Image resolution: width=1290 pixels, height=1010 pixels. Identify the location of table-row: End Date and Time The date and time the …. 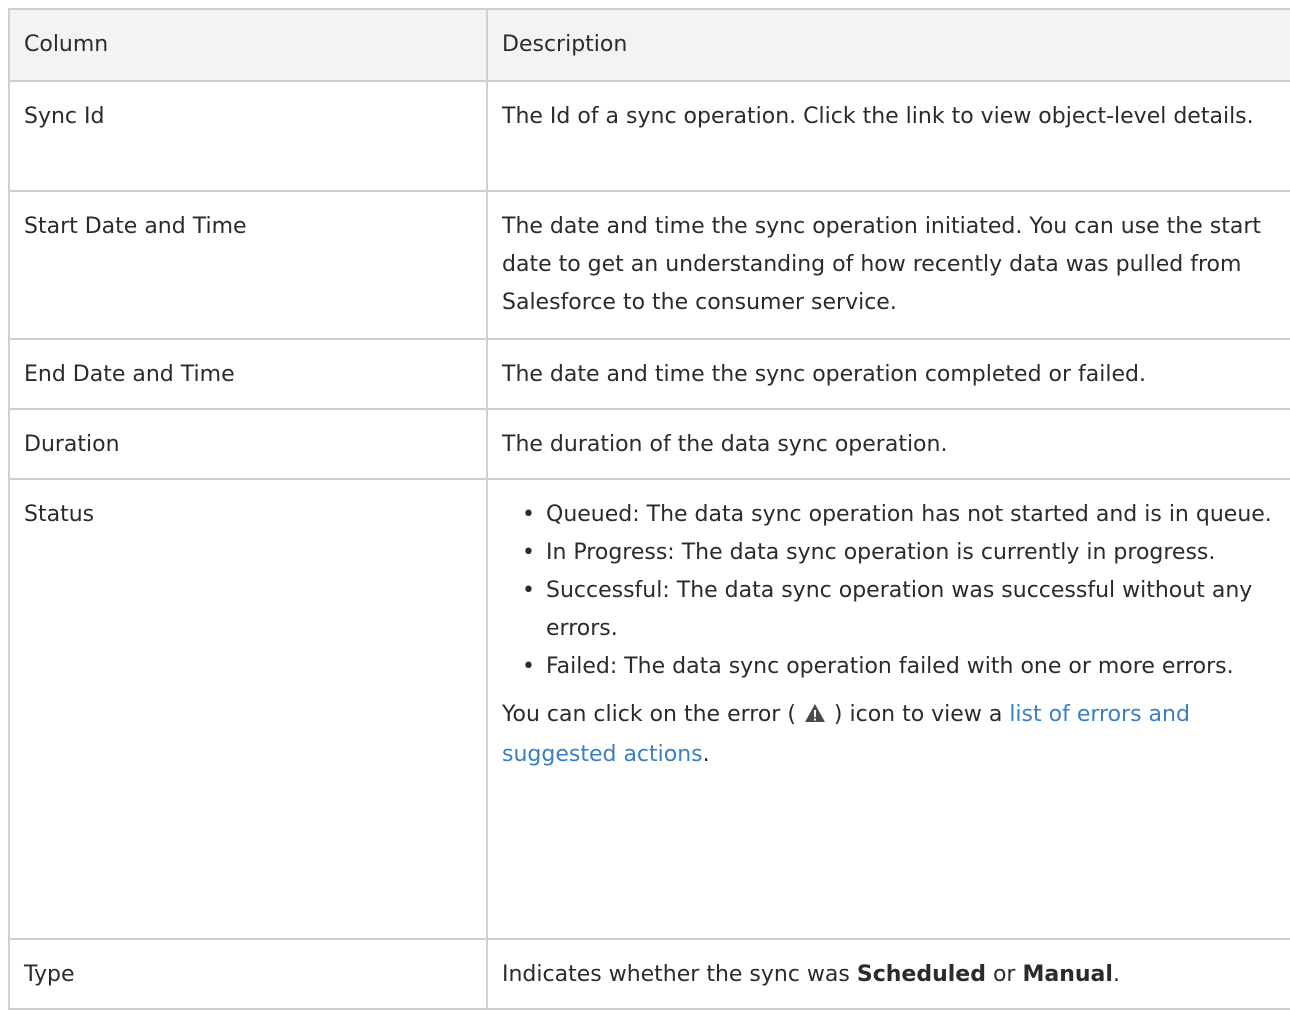
(649, 374).